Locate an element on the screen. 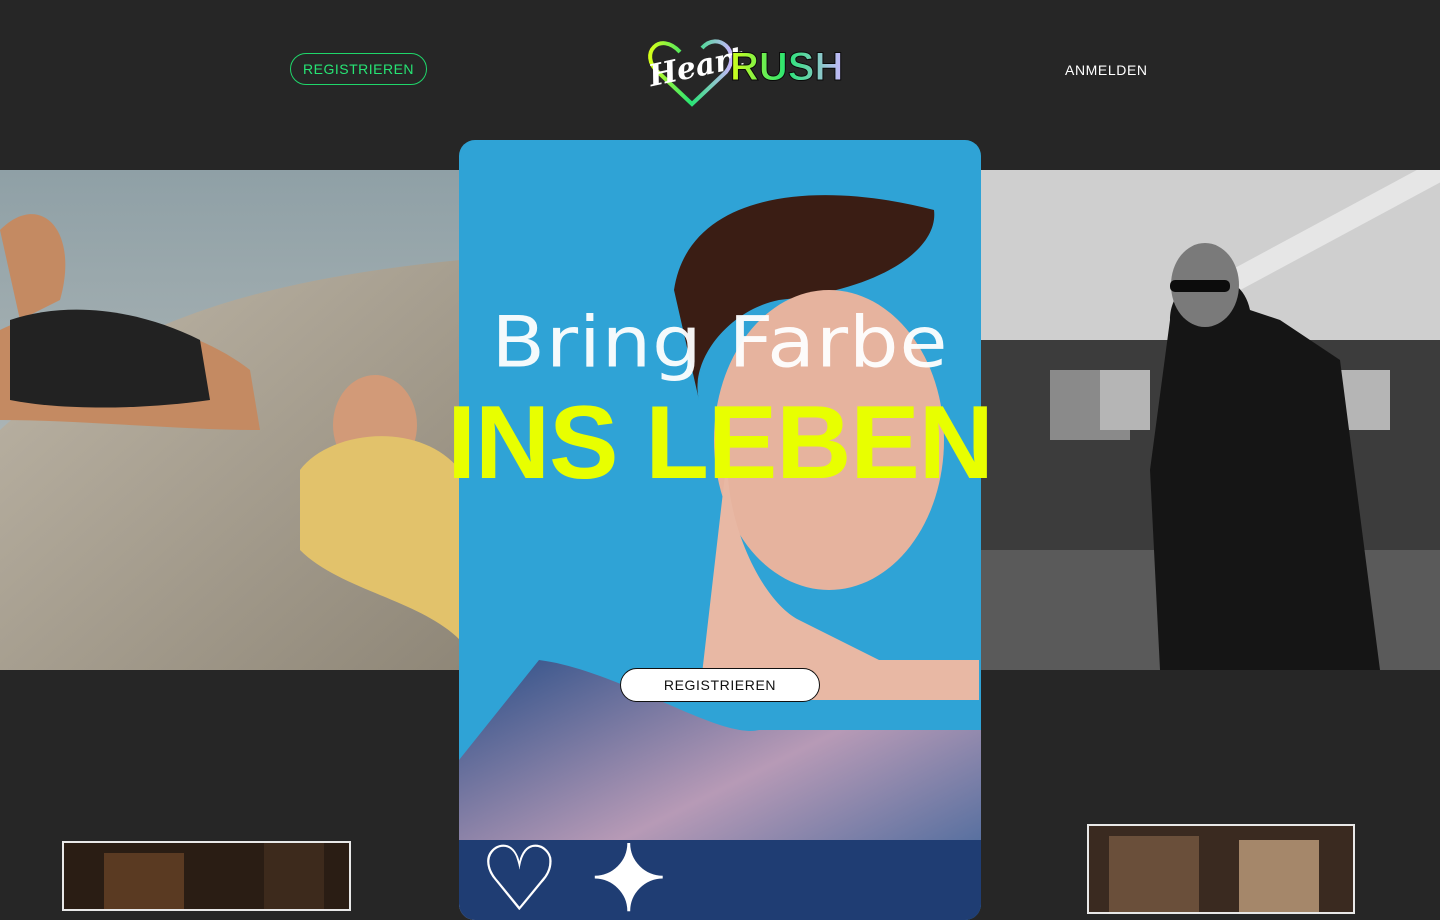 This screenshot has height=920, width=1440. thumbnail-right is located at coordinates (1221, 869).